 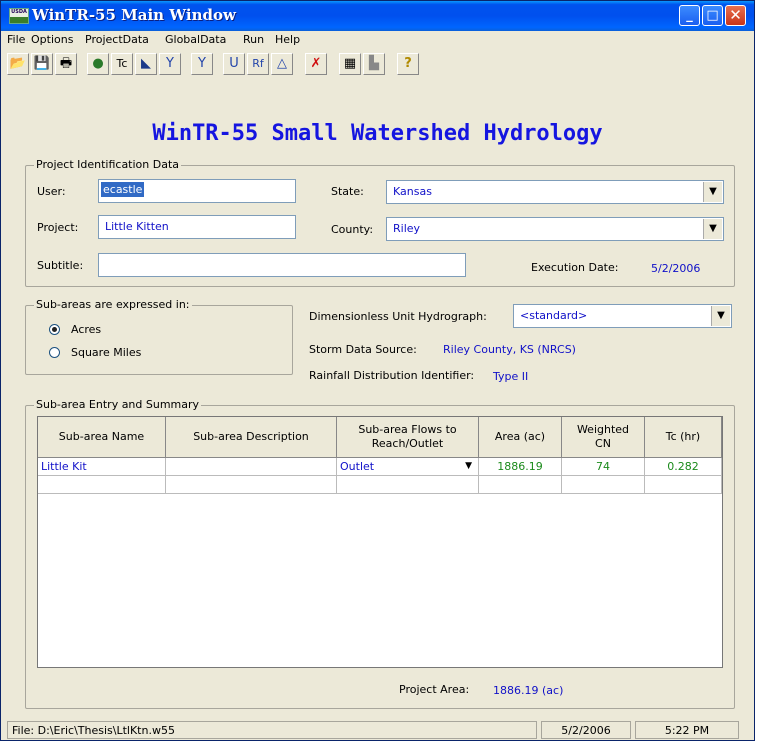 What do you see at coordinates (54, 329) in the screenshot?
I see `acres-radio` at bounding box center [54, 329].